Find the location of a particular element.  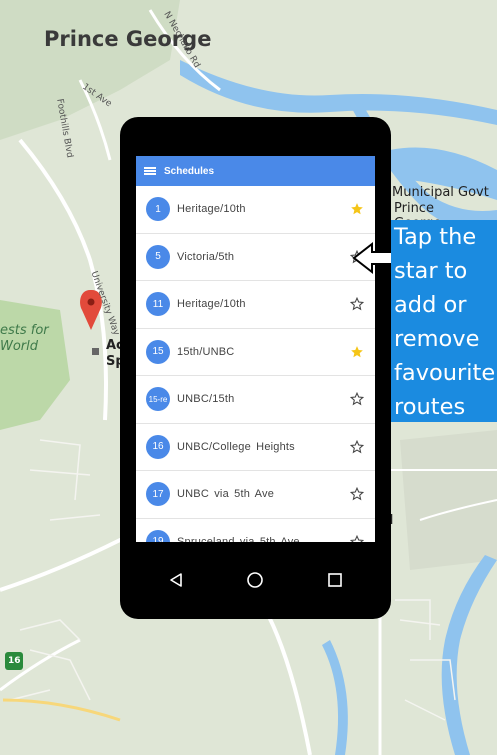

home-button is located at coordinates (255, 580).